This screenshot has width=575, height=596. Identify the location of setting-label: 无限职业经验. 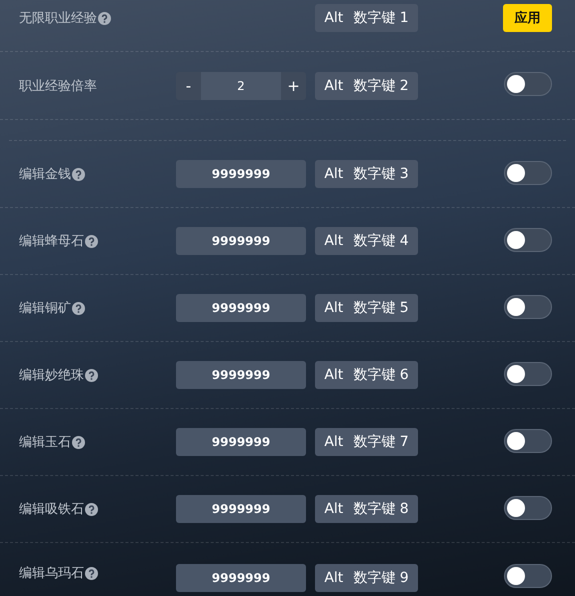
(58, 18).